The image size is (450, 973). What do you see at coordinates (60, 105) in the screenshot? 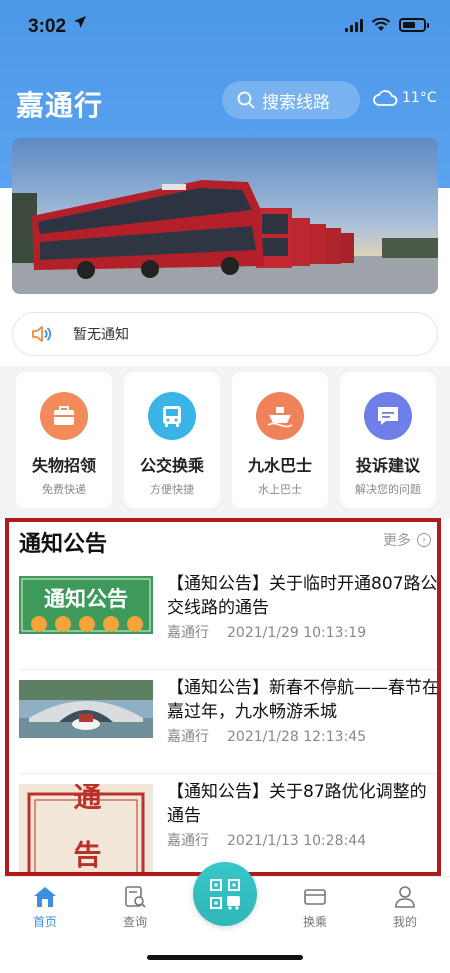
I see `app-title: 嘉通行` at bounding box center [60, 105].